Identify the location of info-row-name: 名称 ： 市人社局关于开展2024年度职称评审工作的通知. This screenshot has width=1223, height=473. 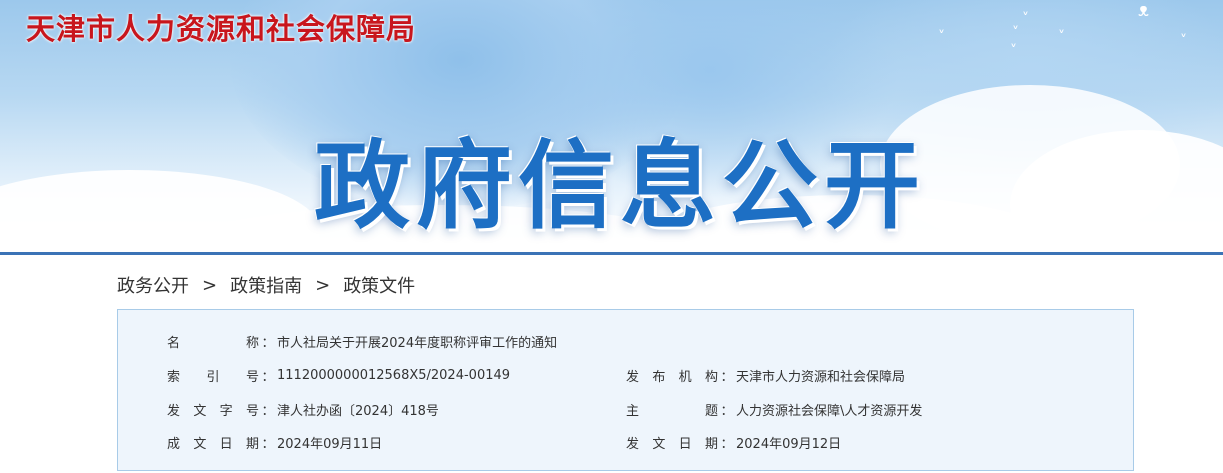
(362, 341).